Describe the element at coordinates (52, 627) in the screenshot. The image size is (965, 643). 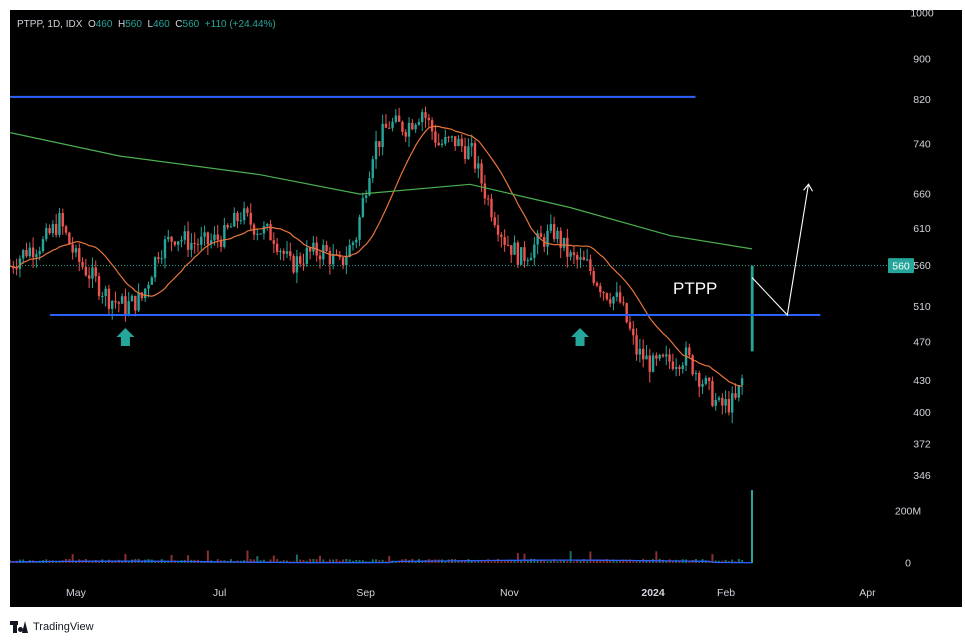
I see `brand-footer: TradingView` at that location.